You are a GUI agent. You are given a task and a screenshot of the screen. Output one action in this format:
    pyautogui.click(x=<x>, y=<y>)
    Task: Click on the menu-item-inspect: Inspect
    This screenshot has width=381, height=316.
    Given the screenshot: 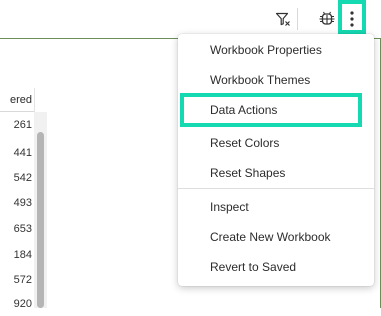 What is the action you would take?
    pyautogui.click(x=276, y=207)
    